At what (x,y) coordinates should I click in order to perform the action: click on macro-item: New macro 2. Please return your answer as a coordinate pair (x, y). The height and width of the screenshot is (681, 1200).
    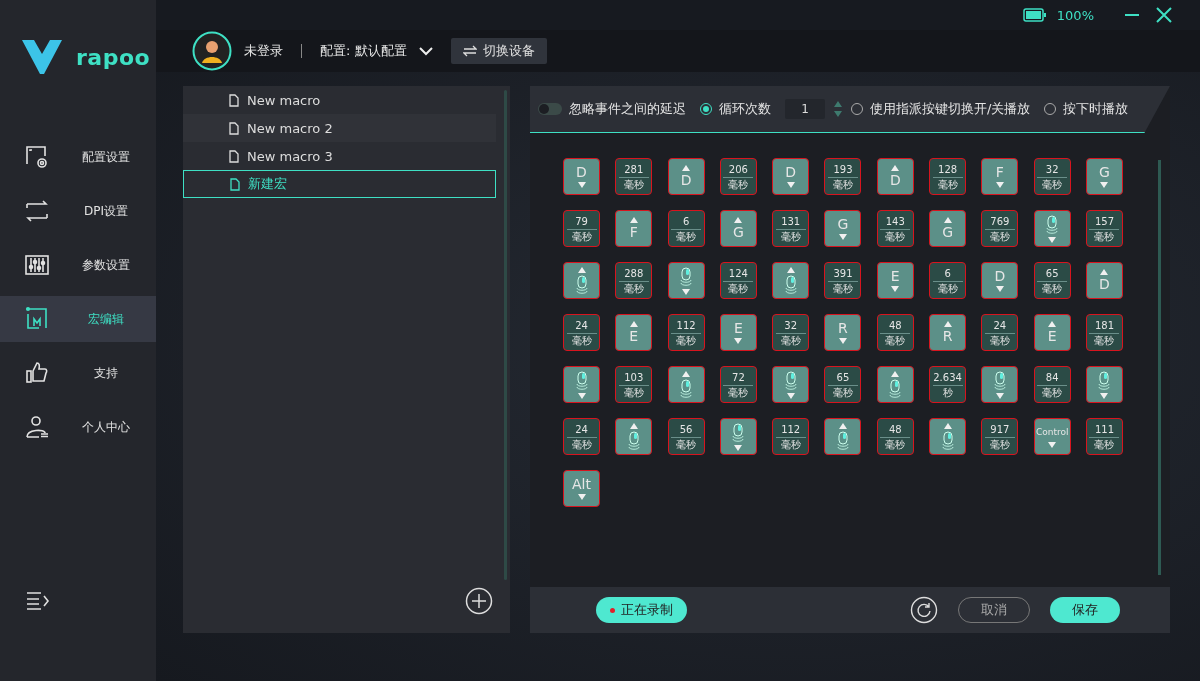
    Looking at the image, I should click on (339, 128).